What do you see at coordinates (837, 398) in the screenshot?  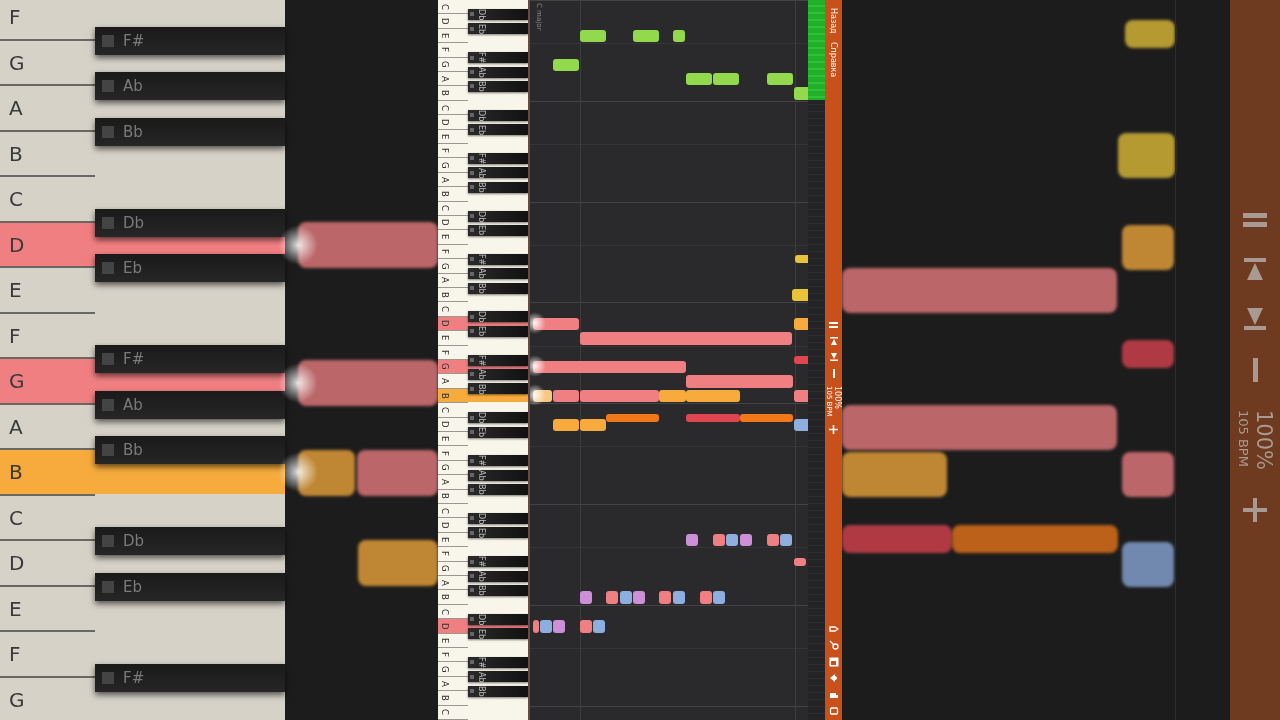 I see `tempo-percent: 100%` at bounding box center [837, 398].